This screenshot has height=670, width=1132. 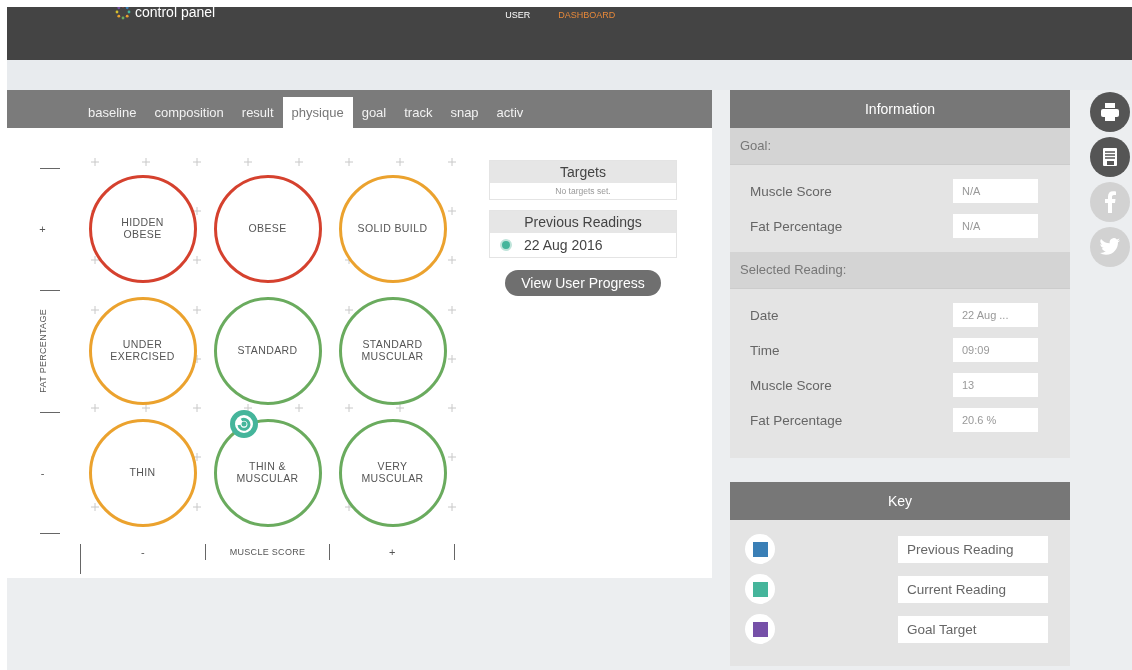 I want to click on tab: activ, so click(x=510, y=112).